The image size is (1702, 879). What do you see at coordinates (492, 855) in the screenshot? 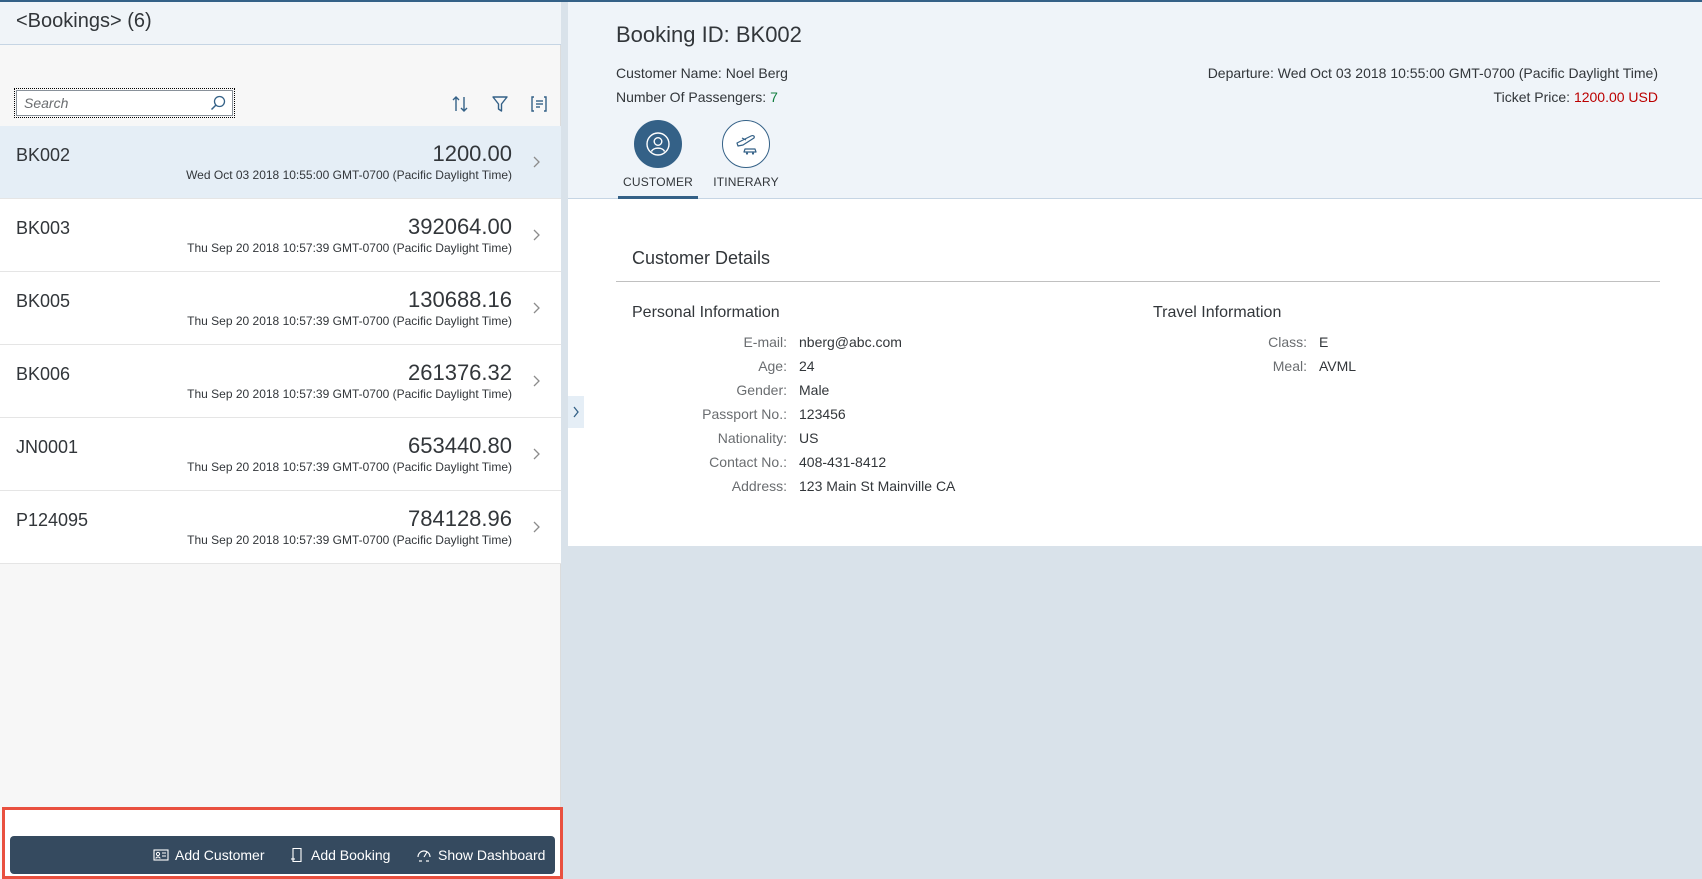
I see `show-dashboard-label: Show Dashboard` at bounding box center [492, 855].